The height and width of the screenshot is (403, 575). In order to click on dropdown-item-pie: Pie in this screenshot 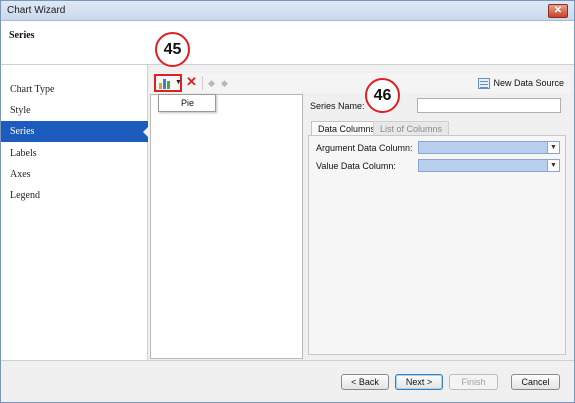, I will do `click(187, 103)`.